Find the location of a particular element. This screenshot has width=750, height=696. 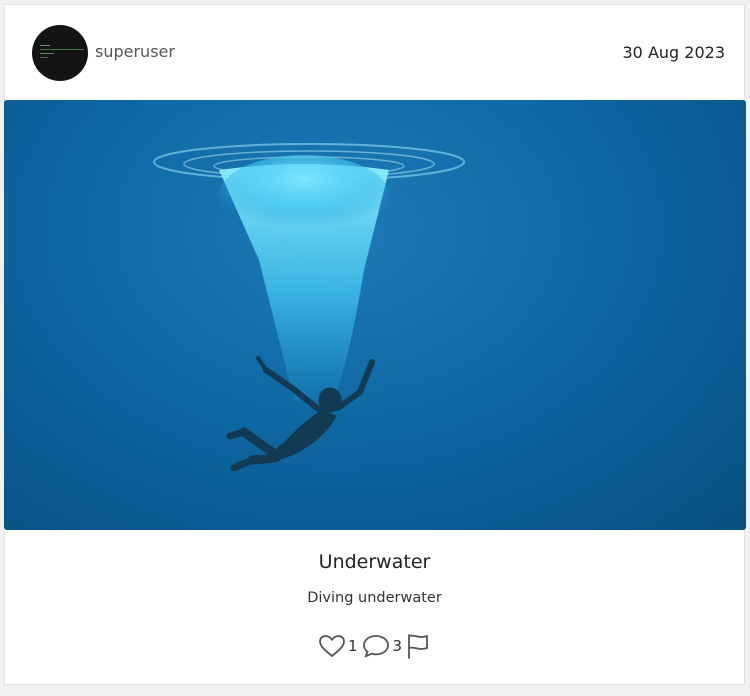

comment-count: 3 is located at coordinates (397, 646).